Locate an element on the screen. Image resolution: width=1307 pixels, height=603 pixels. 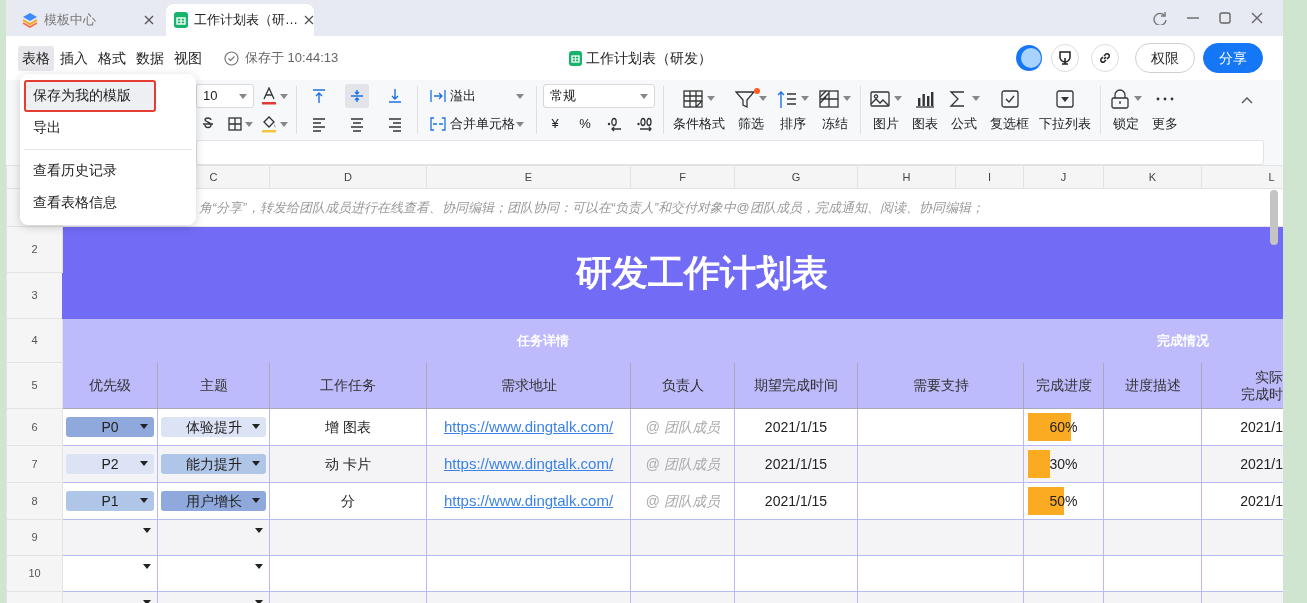
permission-button: 权限 is located at coordinates (1165, 58).